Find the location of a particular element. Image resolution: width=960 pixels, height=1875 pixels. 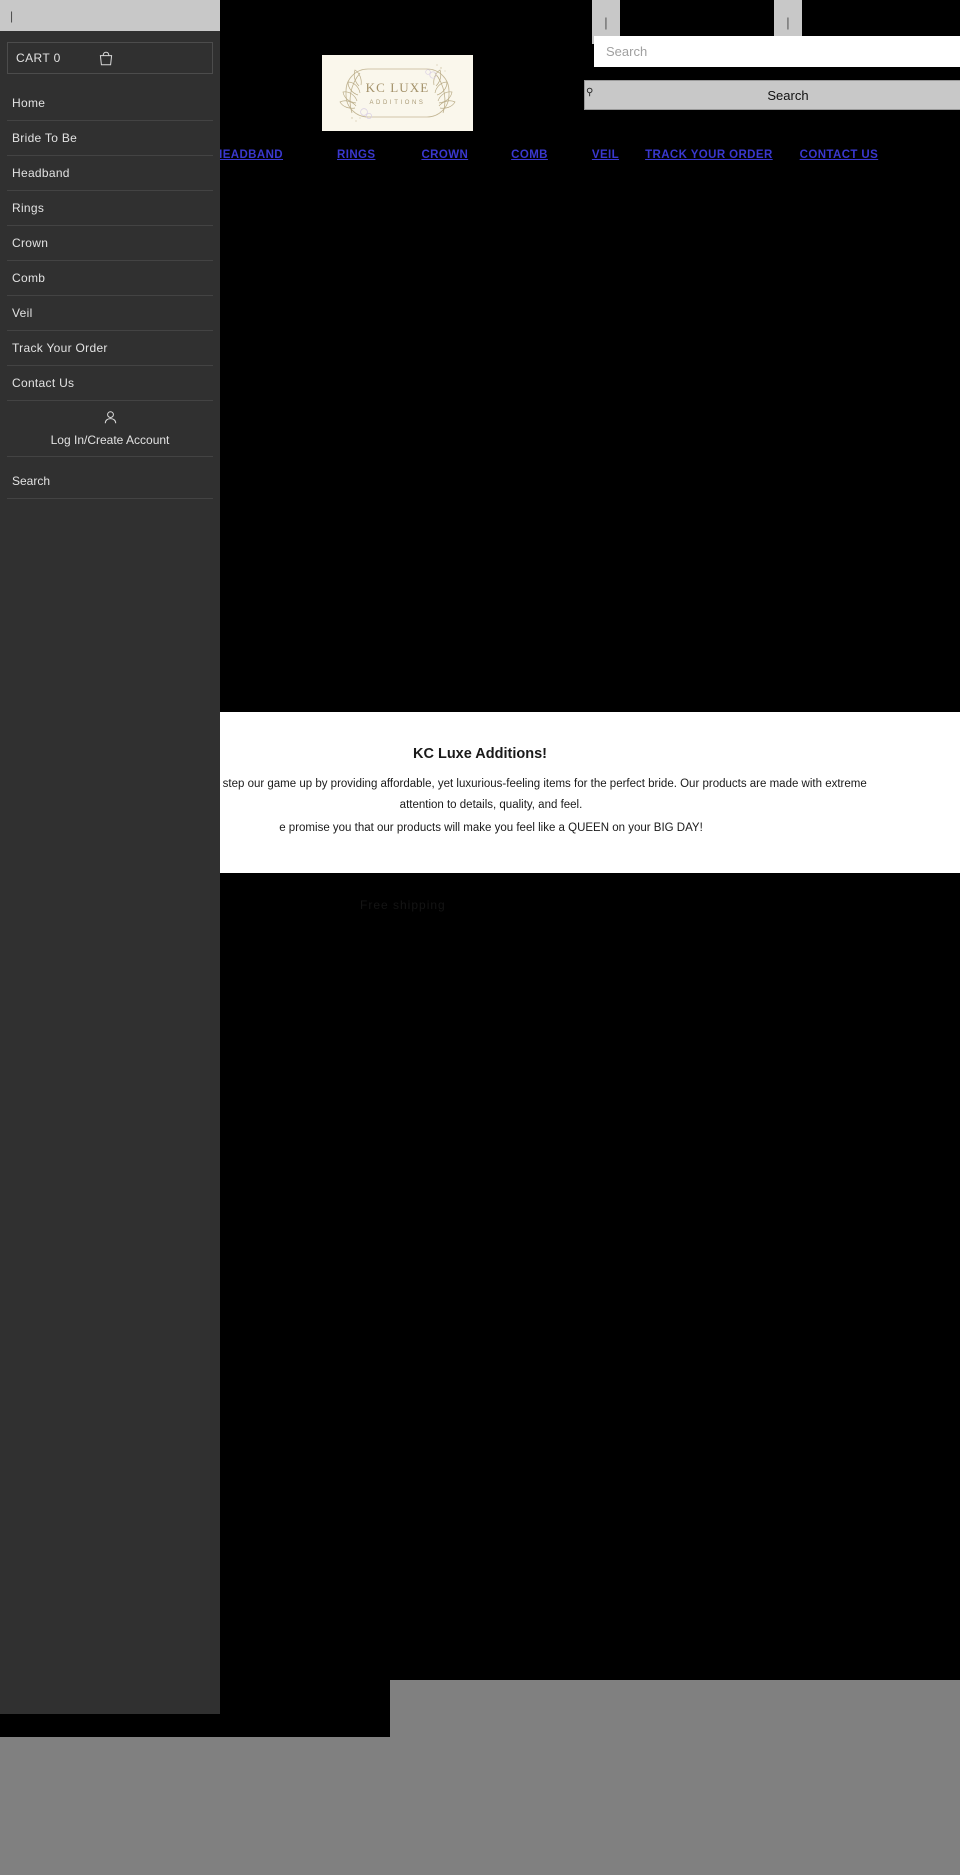

search-input is located at coordinates (777, 51).